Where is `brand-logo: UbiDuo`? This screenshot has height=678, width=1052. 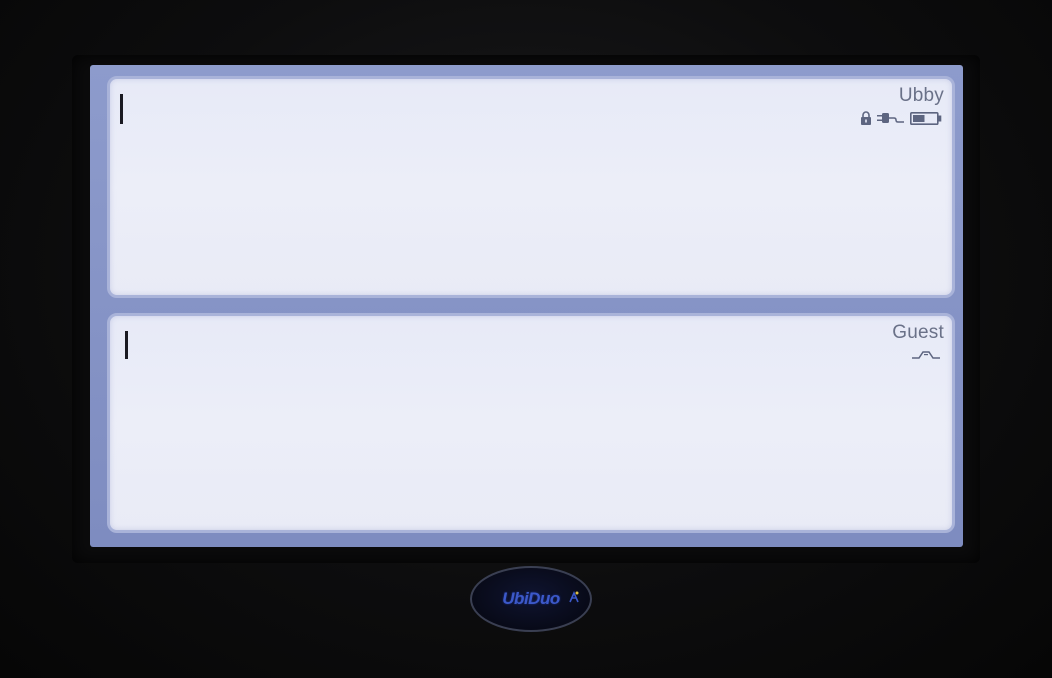
brand-logo: UbiDuo is located at coordinates (531, 599).